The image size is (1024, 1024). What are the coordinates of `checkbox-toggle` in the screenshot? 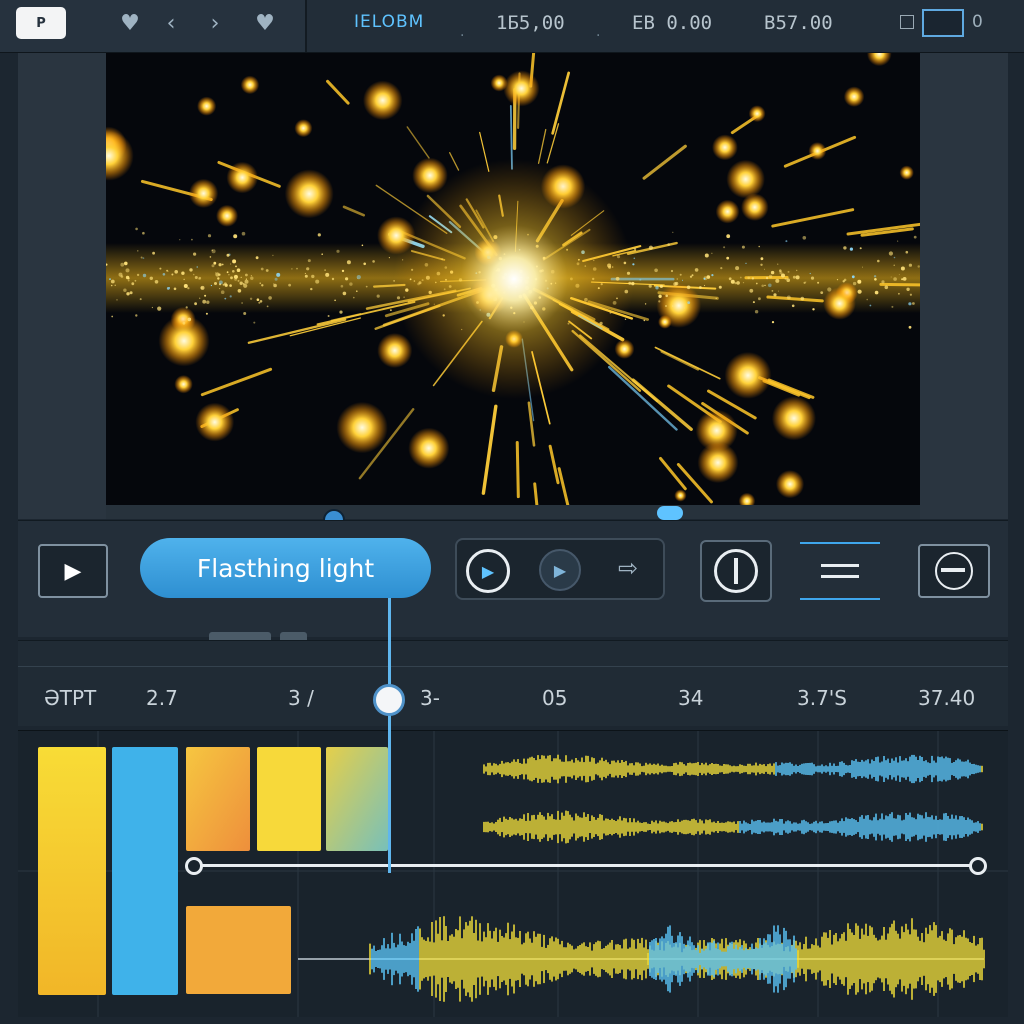 It's located at (907, 22).